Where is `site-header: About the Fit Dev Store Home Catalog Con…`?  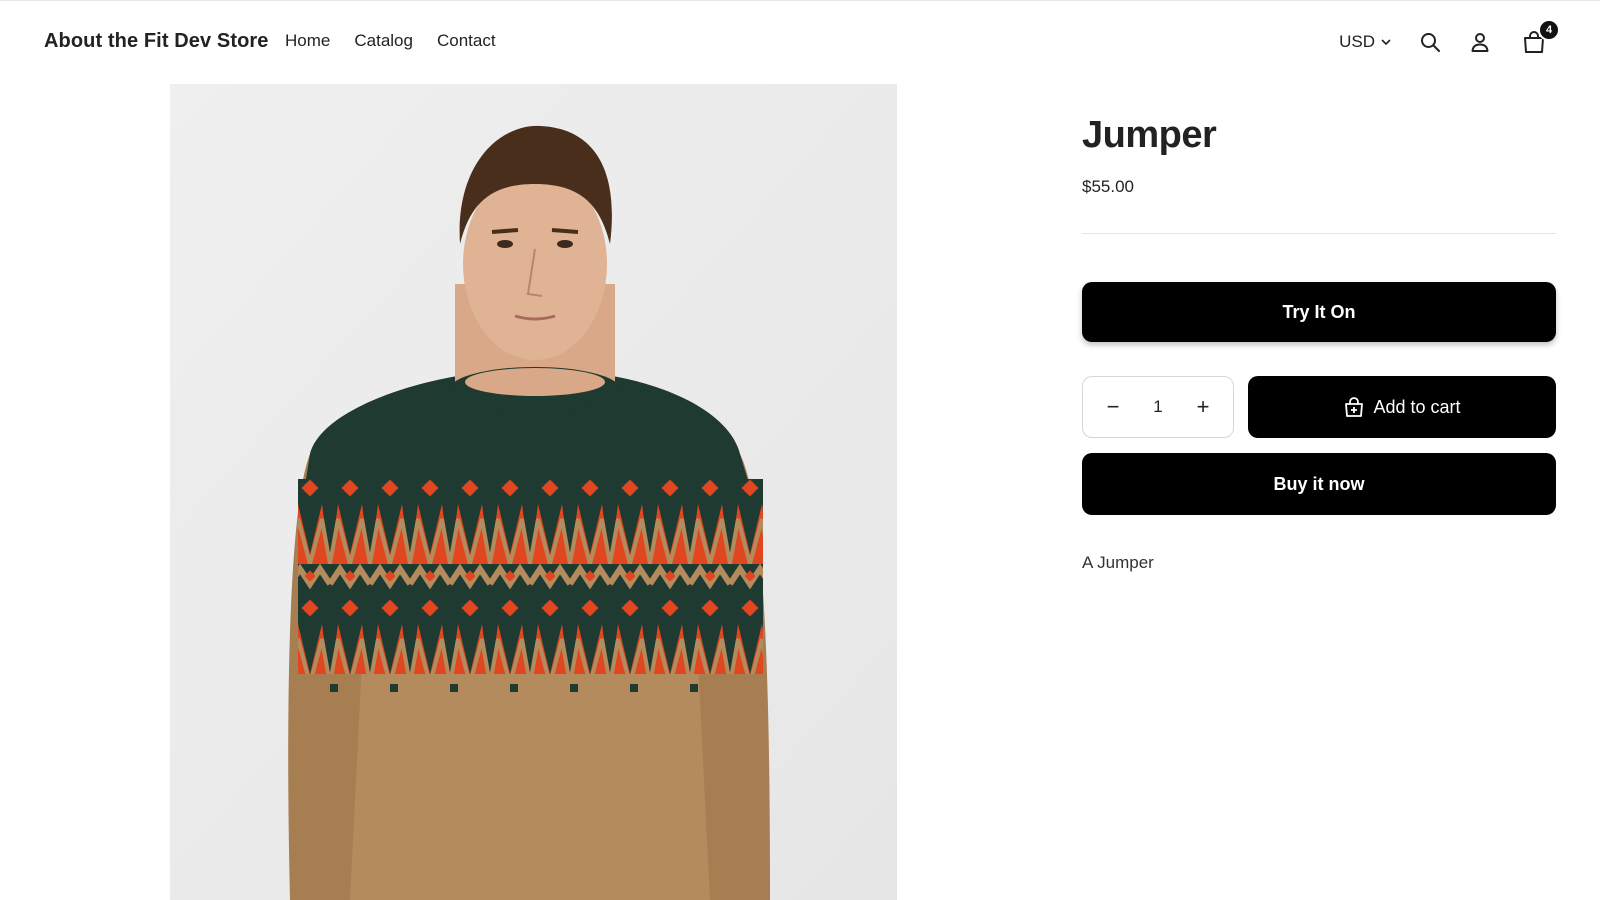 site-header: About the Fit Dev Store Home Catalog Con… is located at coordinates (800, 42).